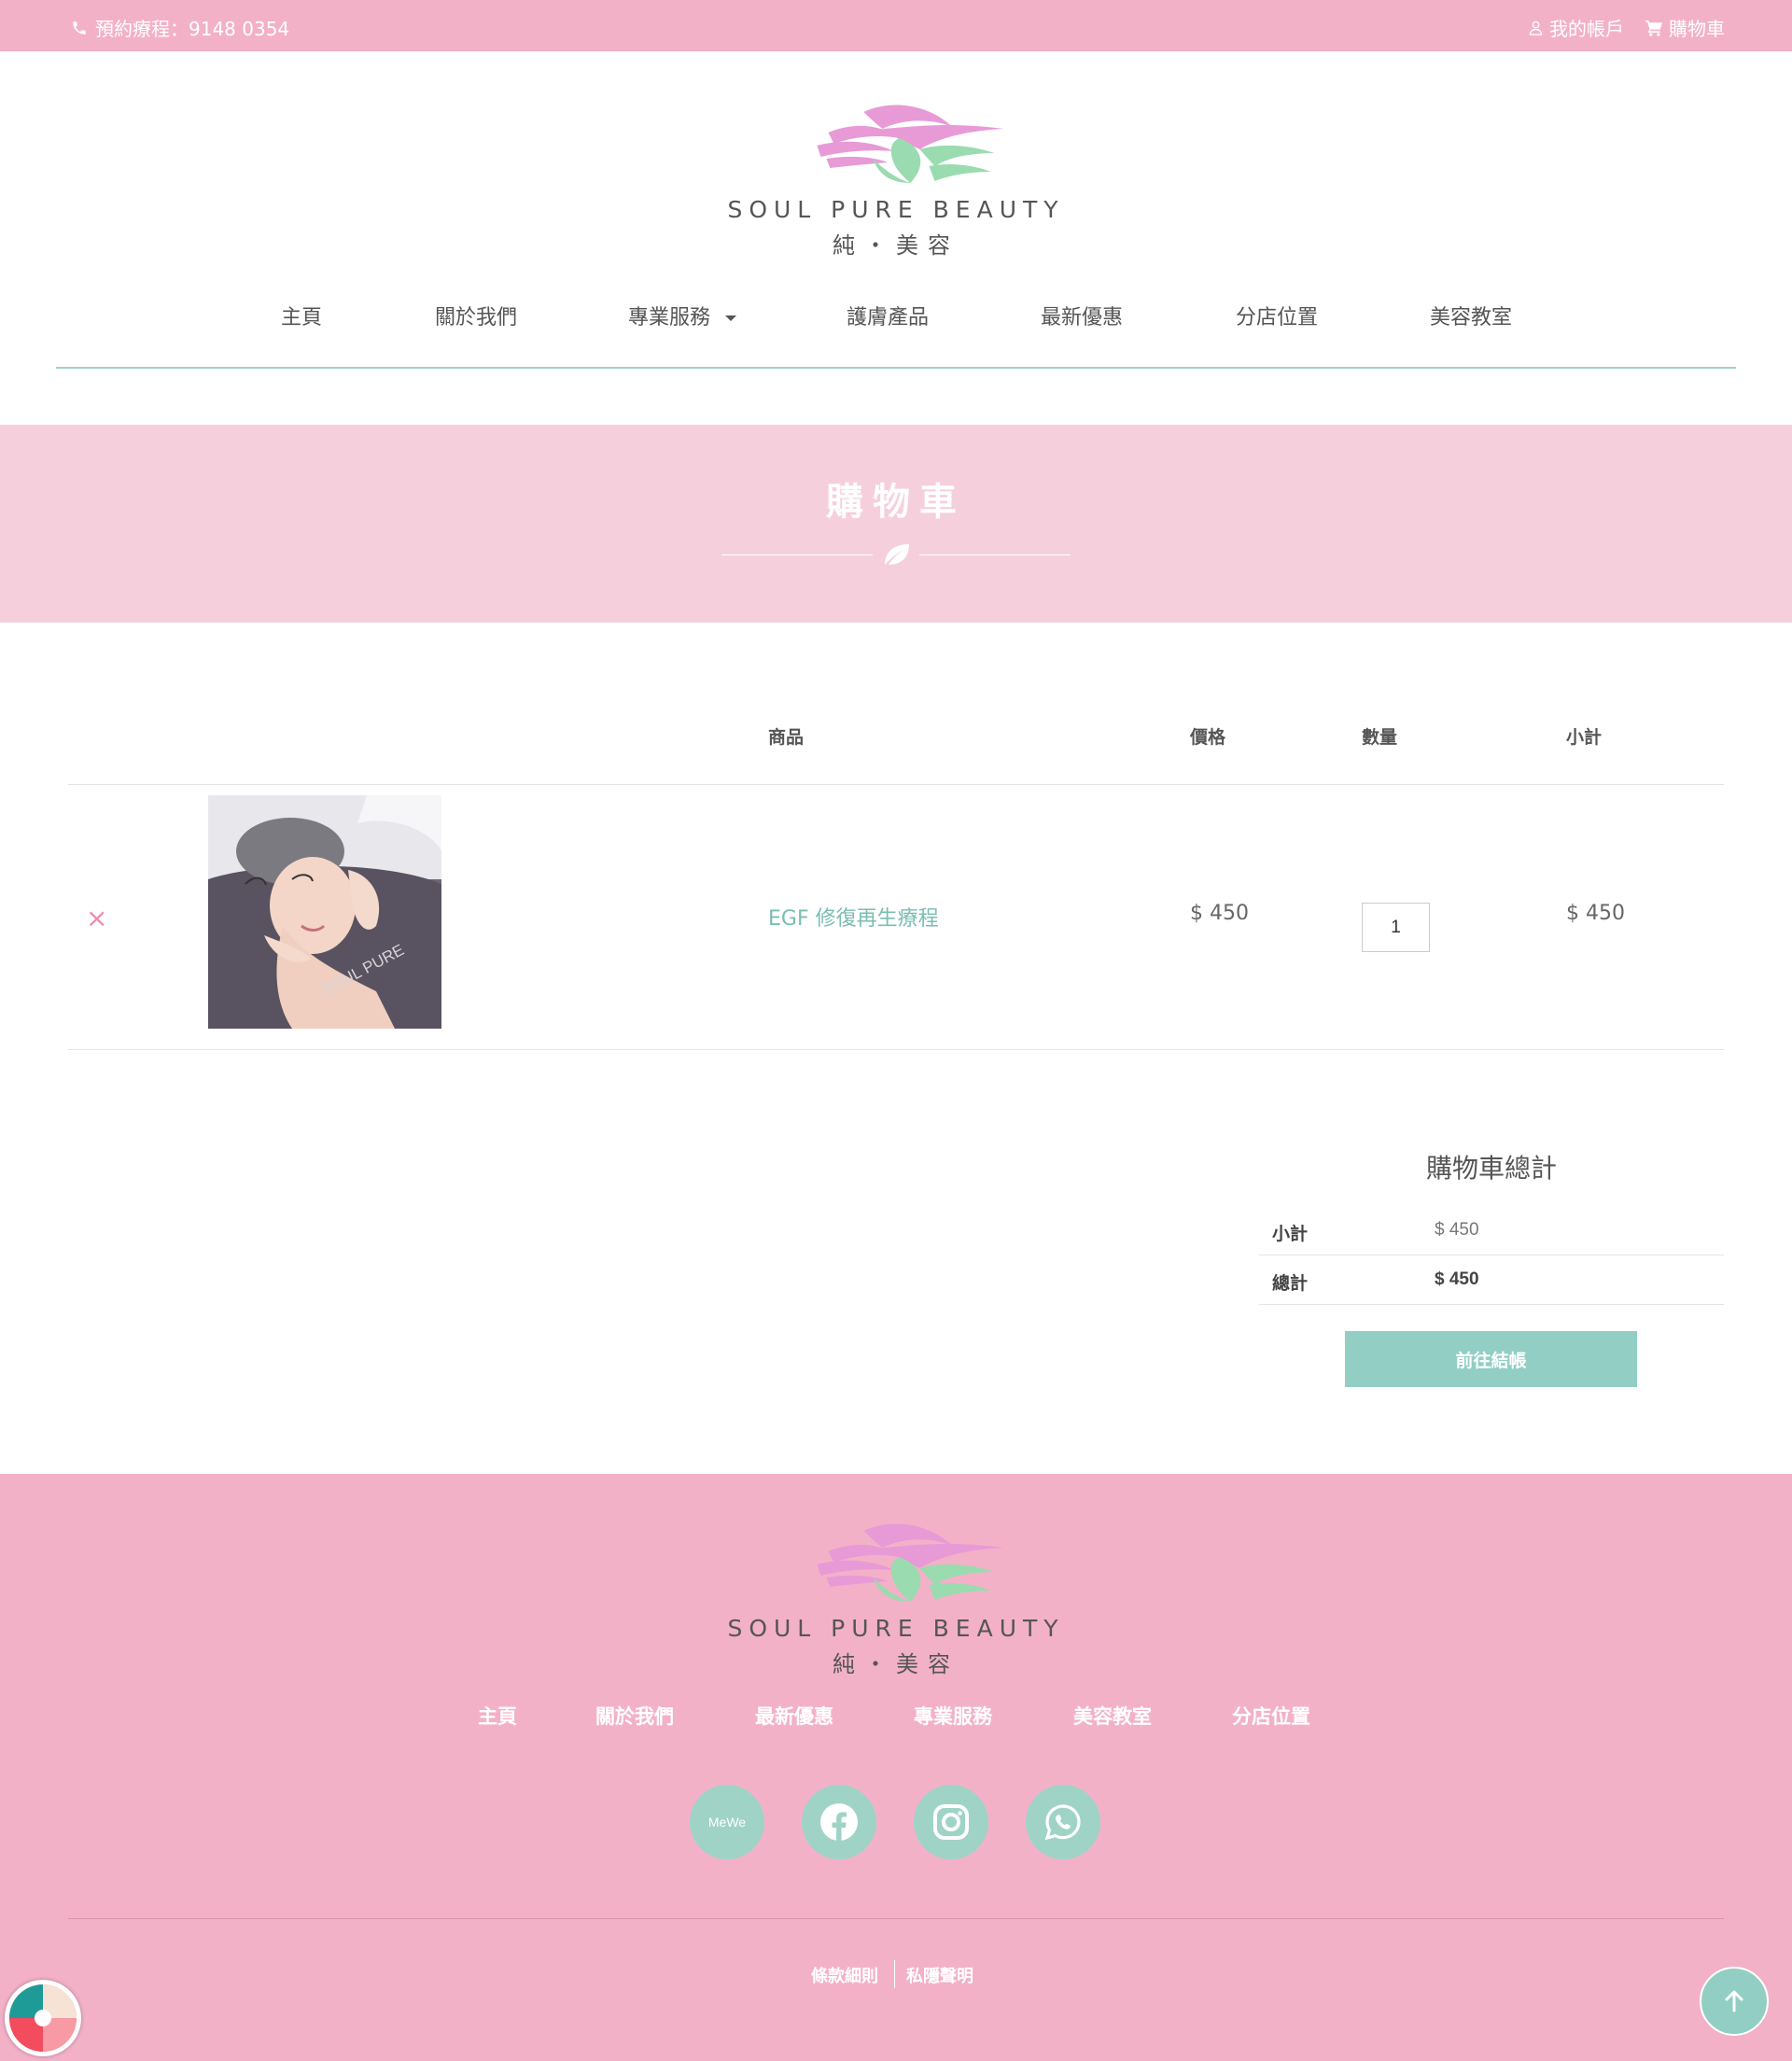 This screenshot has width=1792, height=2061. Describe the element at coordinates (497, 1716) in the screenshot. I see `footer-nav-home: 主頁` at that location.